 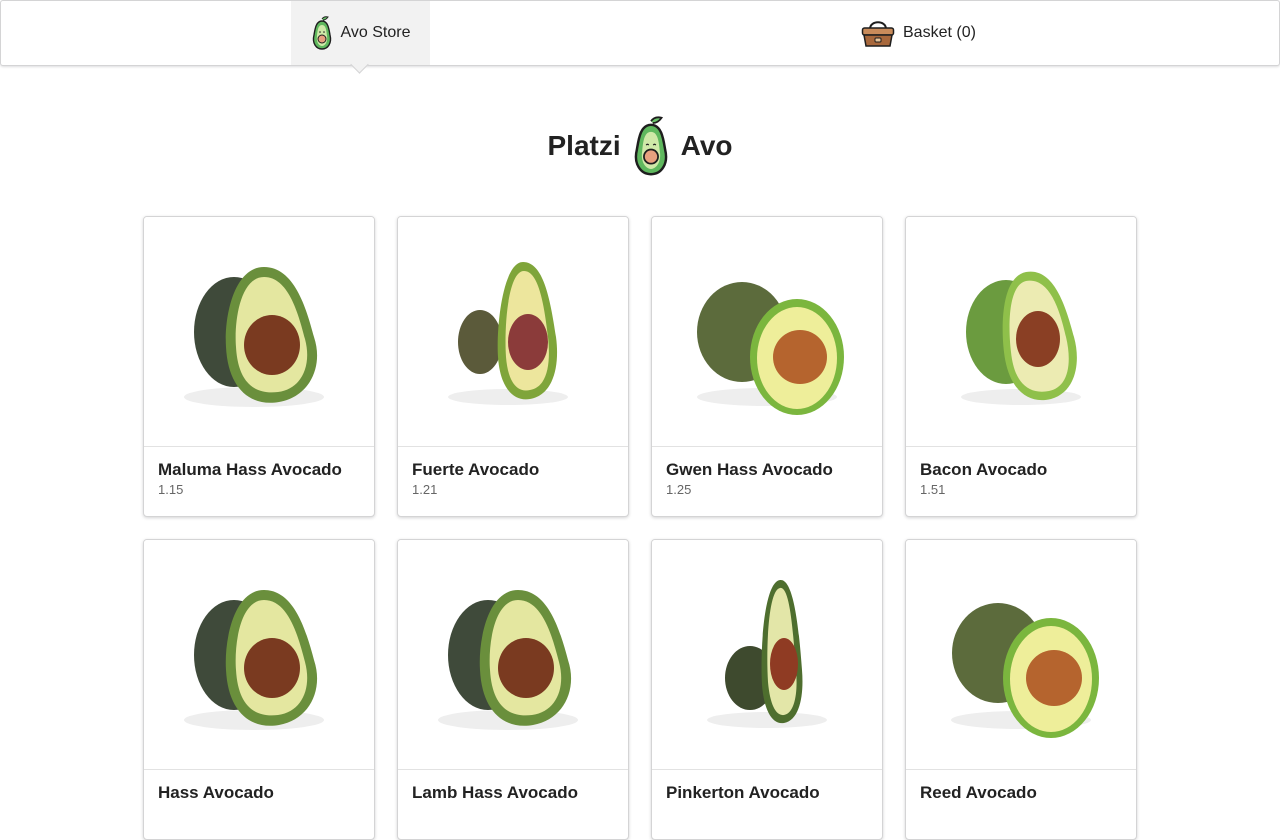 I want to click on product-content: Hass Avocado, so click(x=259, y=793).